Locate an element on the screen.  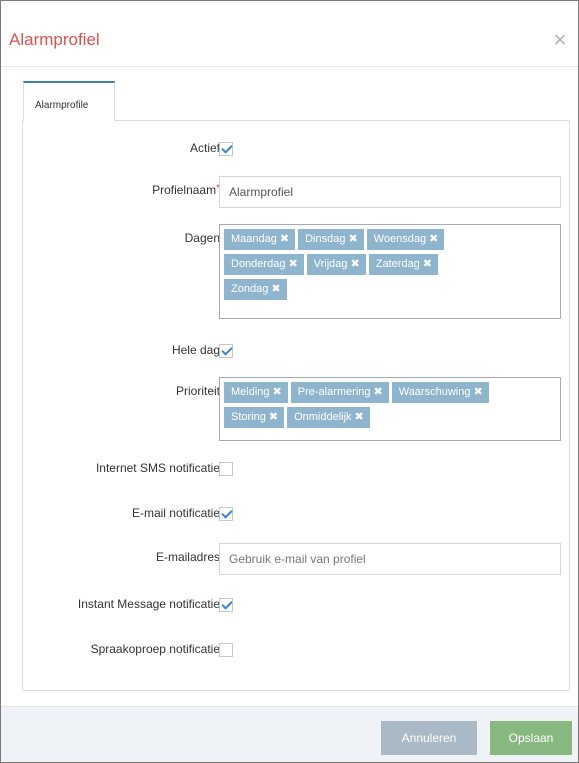
tag-donderdag: Donderdag ✖ is located at coordinates (264, 264).